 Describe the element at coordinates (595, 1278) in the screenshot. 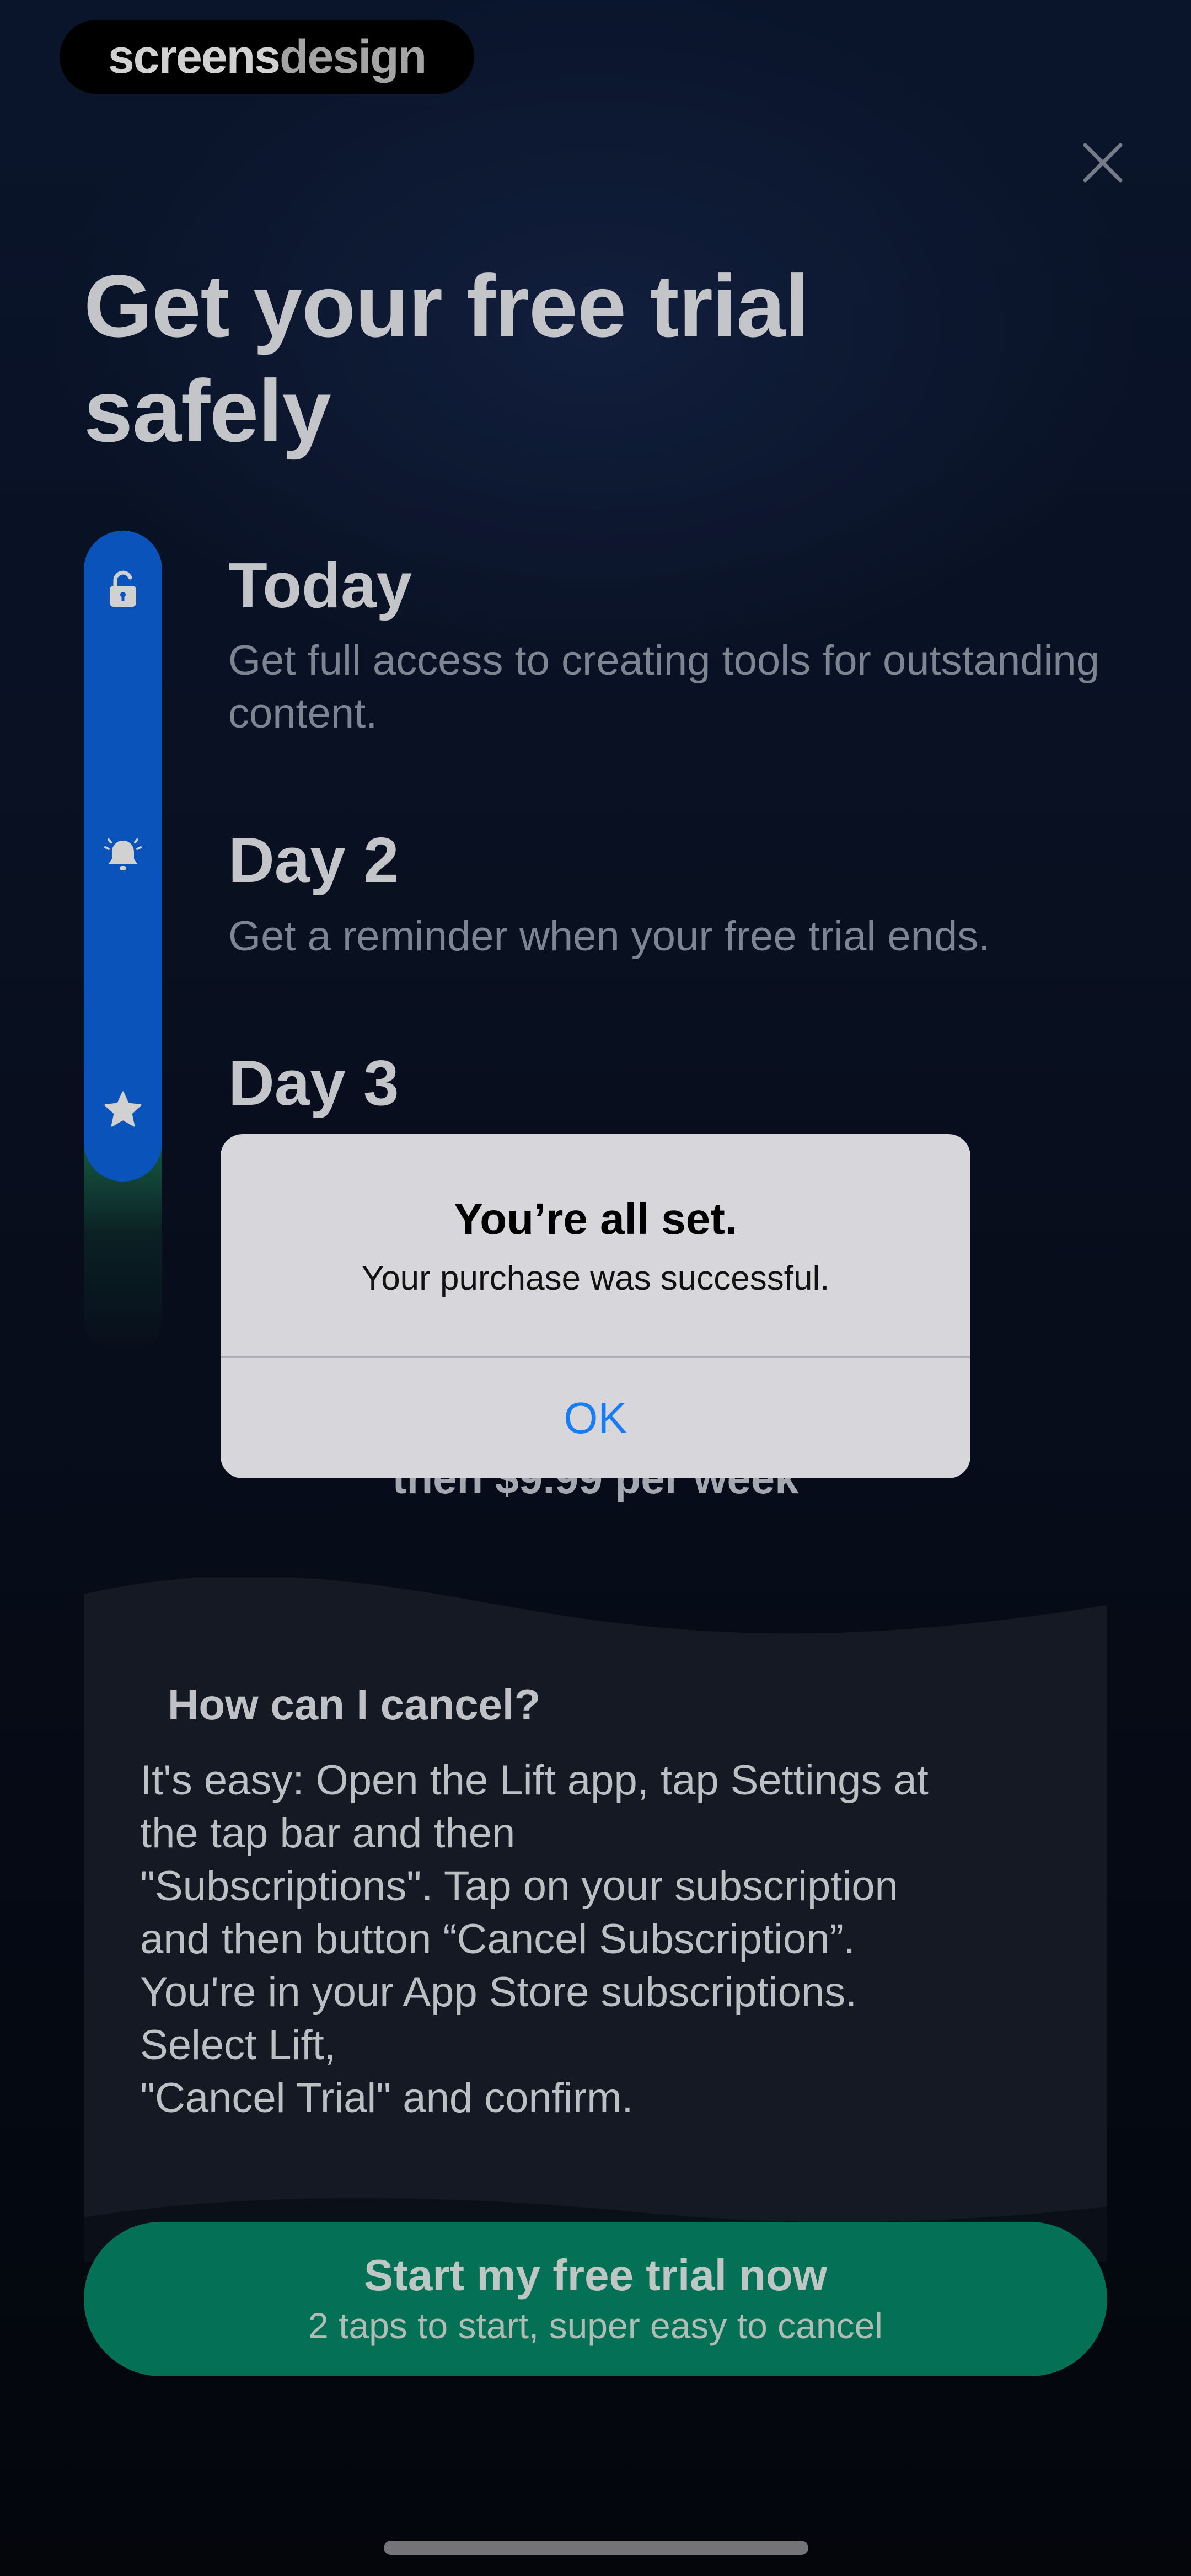

I see `alert-message: Your purchase was successful.` at that location.